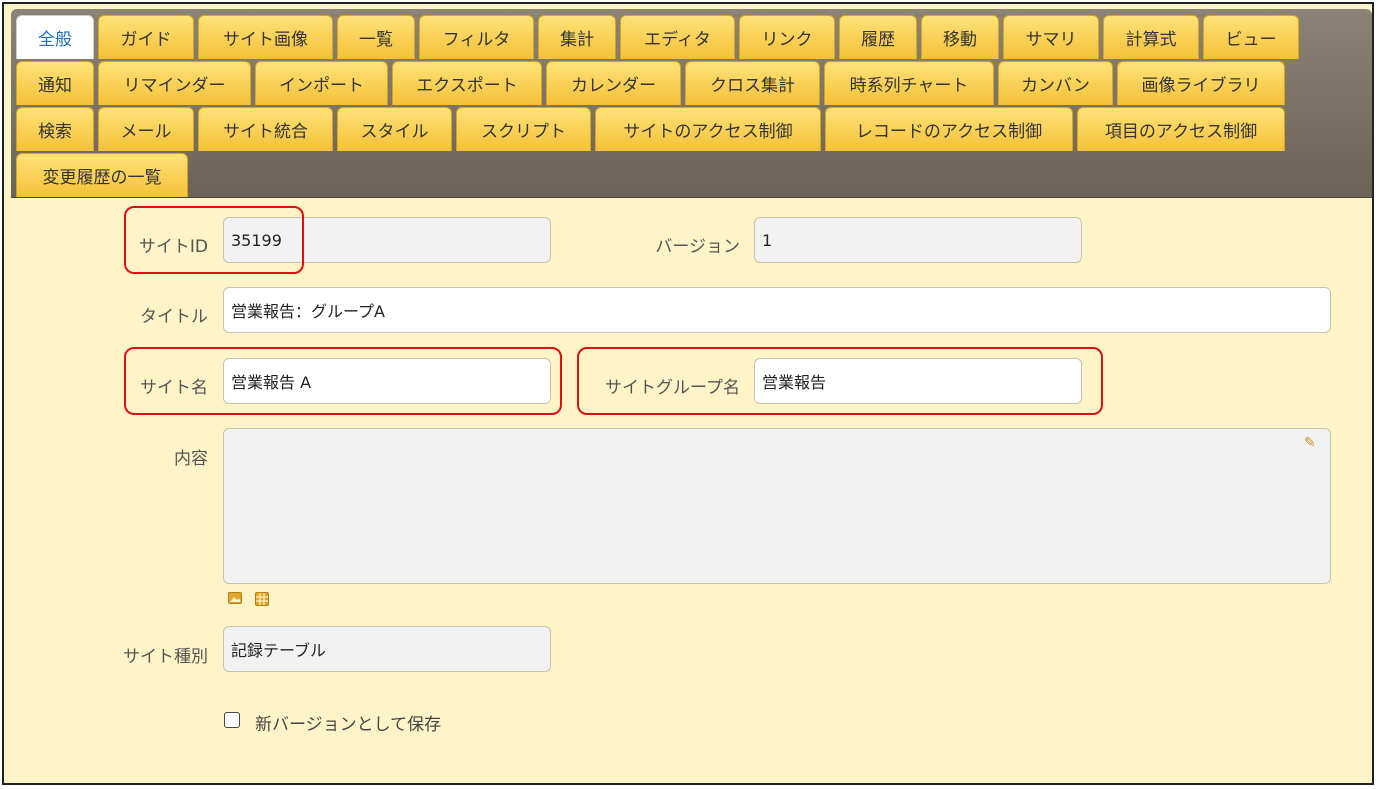 The width and height of the screenshot is (1378, 789). I want to click on tab-view: ビュー, so click(1251, 37).